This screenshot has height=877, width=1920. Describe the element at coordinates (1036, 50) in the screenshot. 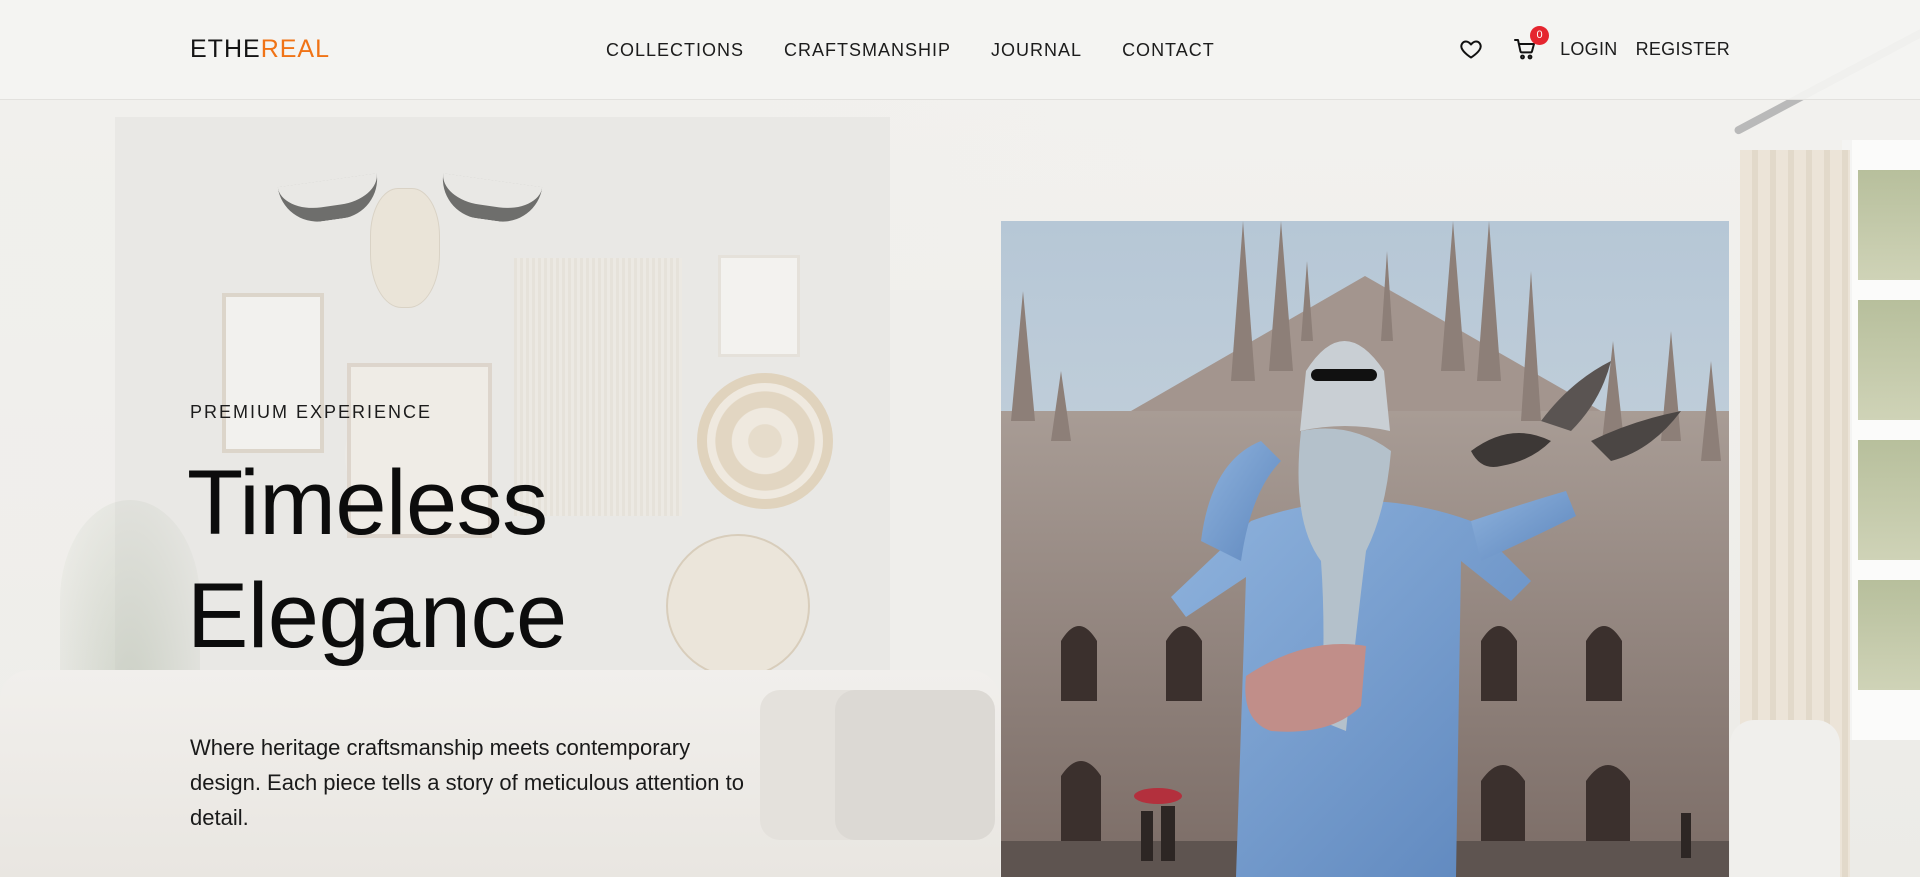

I see `nav-item-journal: JOURNAL` at that location.